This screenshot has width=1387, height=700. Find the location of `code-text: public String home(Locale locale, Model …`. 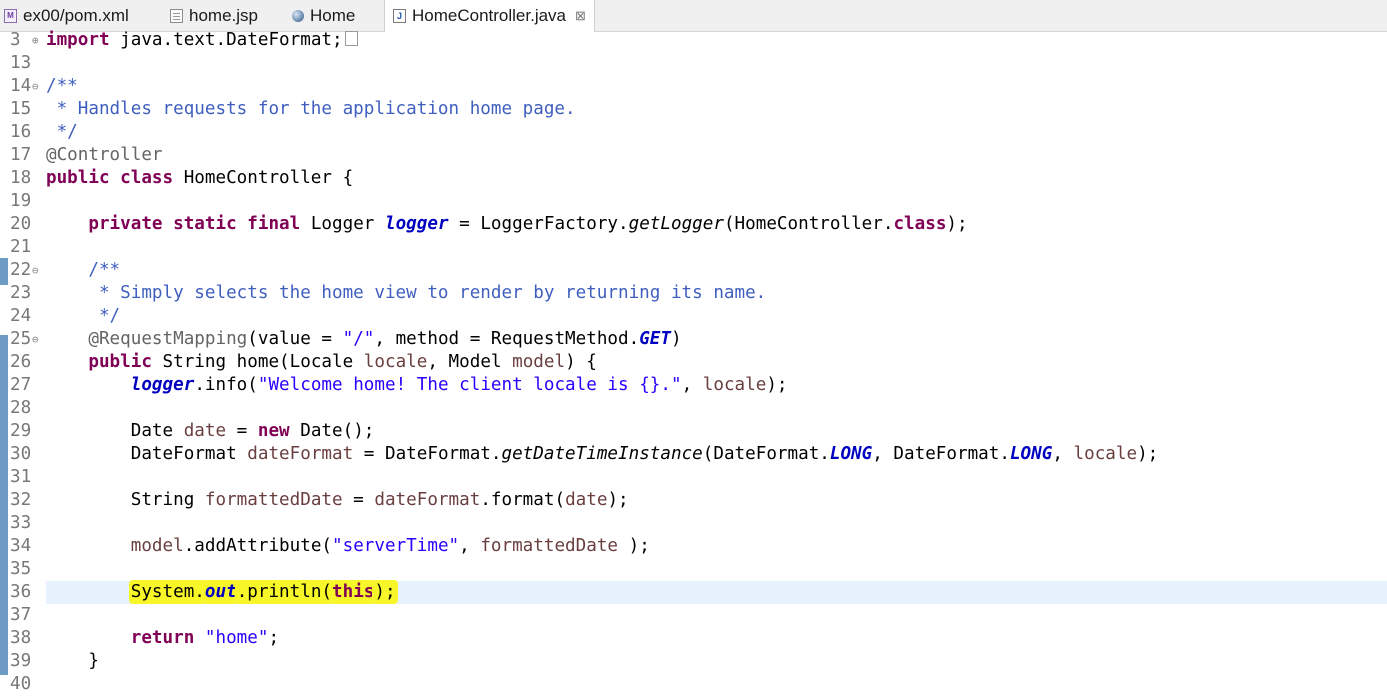

code-text: public String home(Locale locale, Model … is located at coordinates (321, 362).